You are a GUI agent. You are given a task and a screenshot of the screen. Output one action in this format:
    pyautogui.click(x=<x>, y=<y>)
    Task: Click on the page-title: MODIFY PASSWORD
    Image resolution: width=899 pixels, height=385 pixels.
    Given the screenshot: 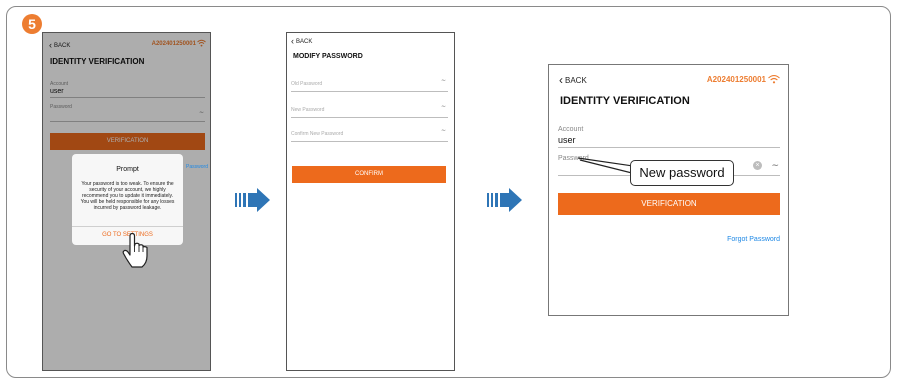 What is the action you would take?
    pyautogui.click(x=328, y=56)
    